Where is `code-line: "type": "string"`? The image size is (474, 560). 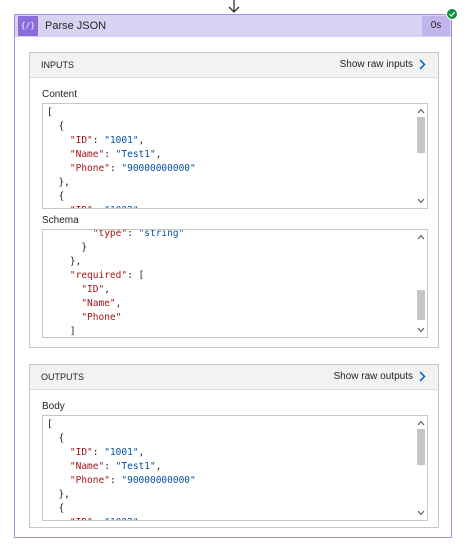
code-line: "type": "string" is located at coordinates (116, 235).